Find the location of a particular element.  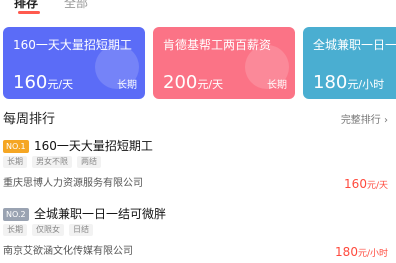

featured-job-card: 160一天大量招短期工 160元/天 长期 is located at coordinates (74, 63).